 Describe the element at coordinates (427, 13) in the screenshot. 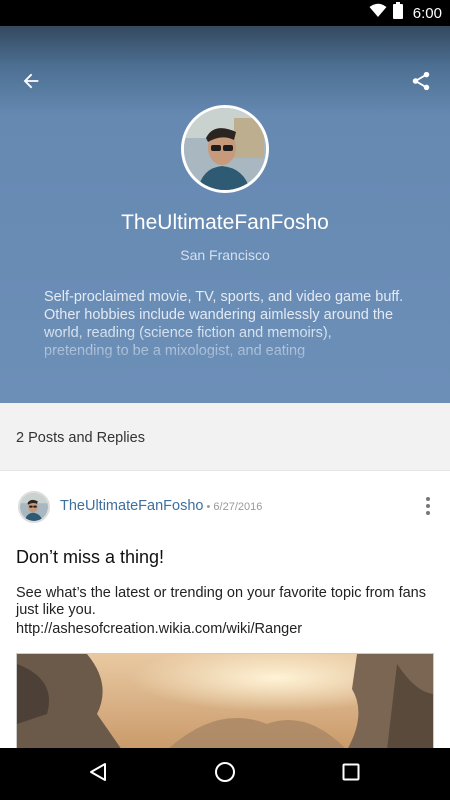

I see `status-time: 6:00` at that location.